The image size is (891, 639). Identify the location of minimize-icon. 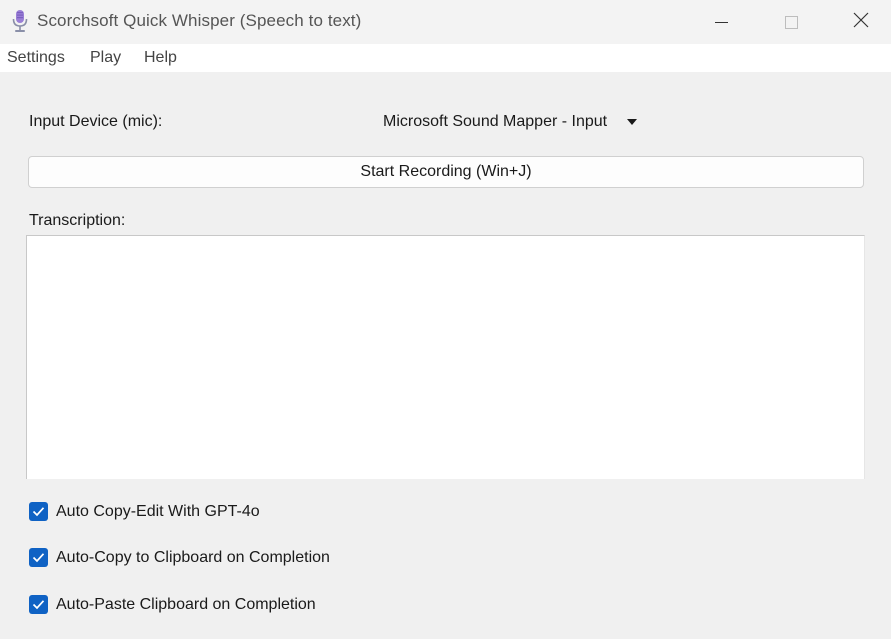
(721, 22).